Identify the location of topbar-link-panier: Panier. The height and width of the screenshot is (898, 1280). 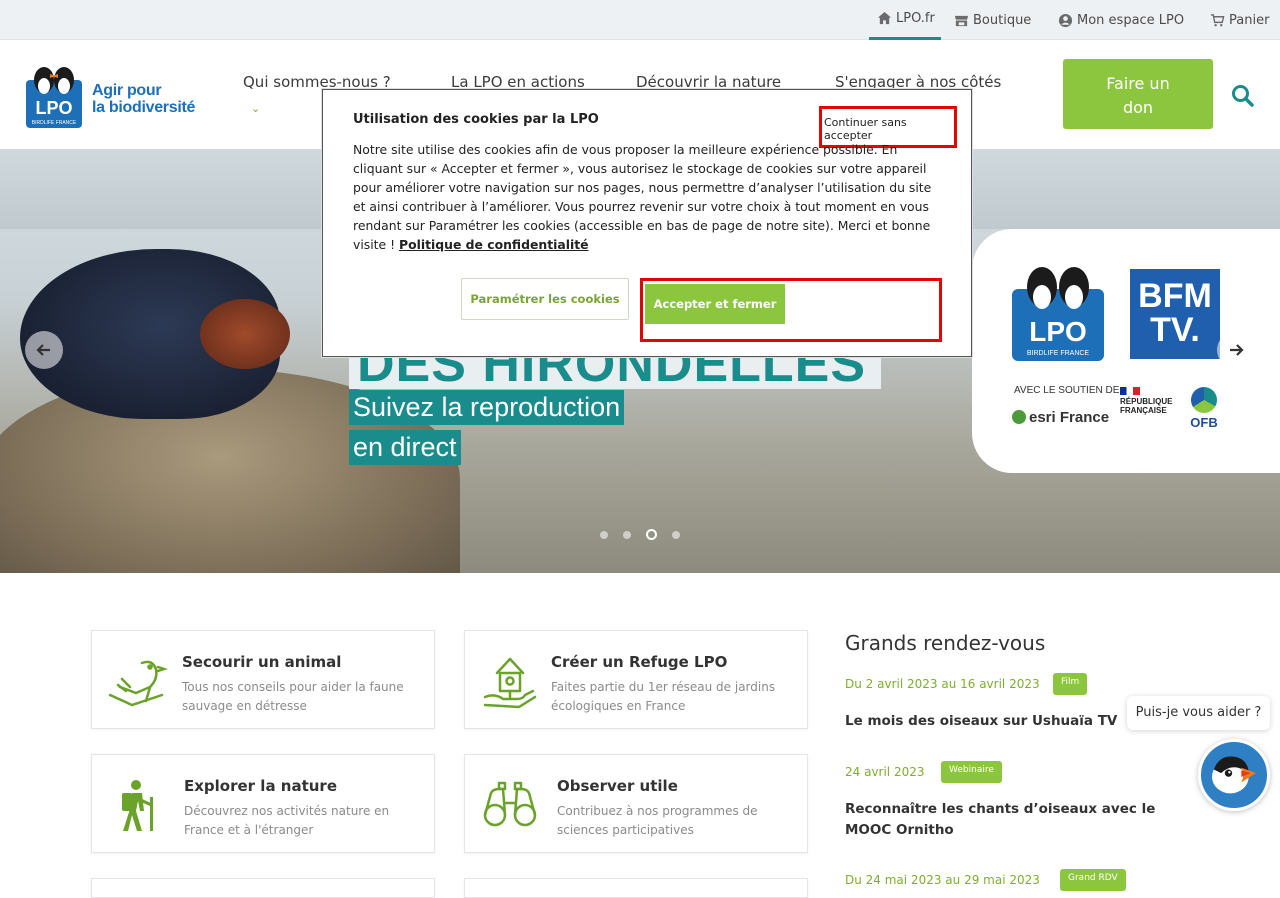
(1239, 20).